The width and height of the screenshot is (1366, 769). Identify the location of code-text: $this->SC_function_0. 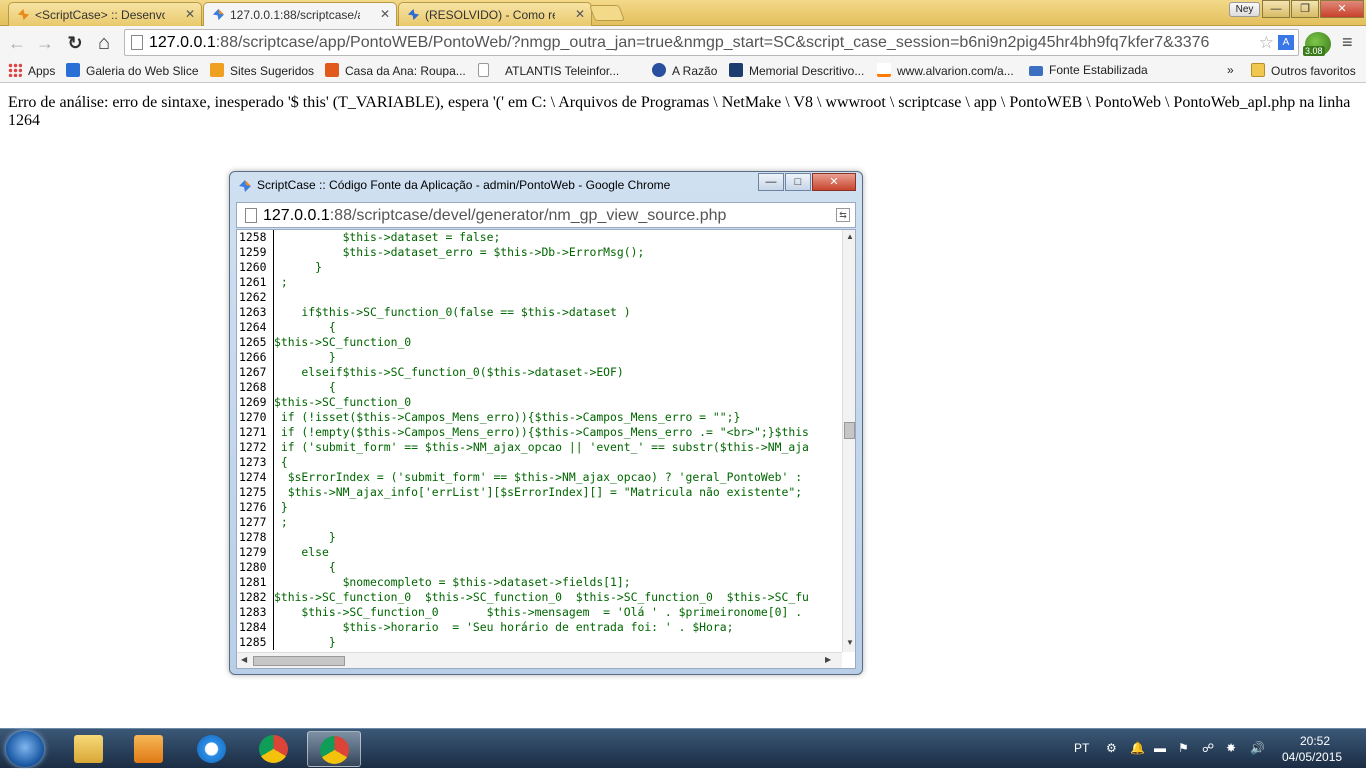
(343, 342).